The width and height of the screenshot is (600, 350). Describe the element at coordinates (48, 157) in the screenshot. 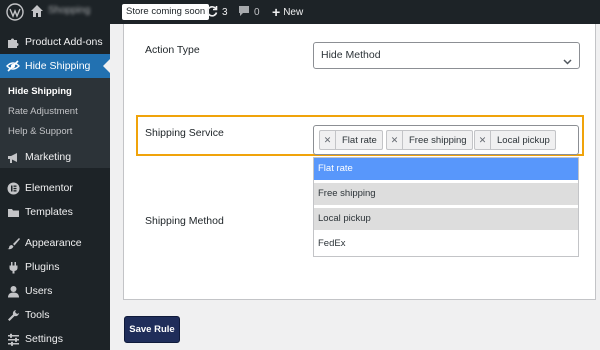

I see `menu-label: Marketing` at that location.